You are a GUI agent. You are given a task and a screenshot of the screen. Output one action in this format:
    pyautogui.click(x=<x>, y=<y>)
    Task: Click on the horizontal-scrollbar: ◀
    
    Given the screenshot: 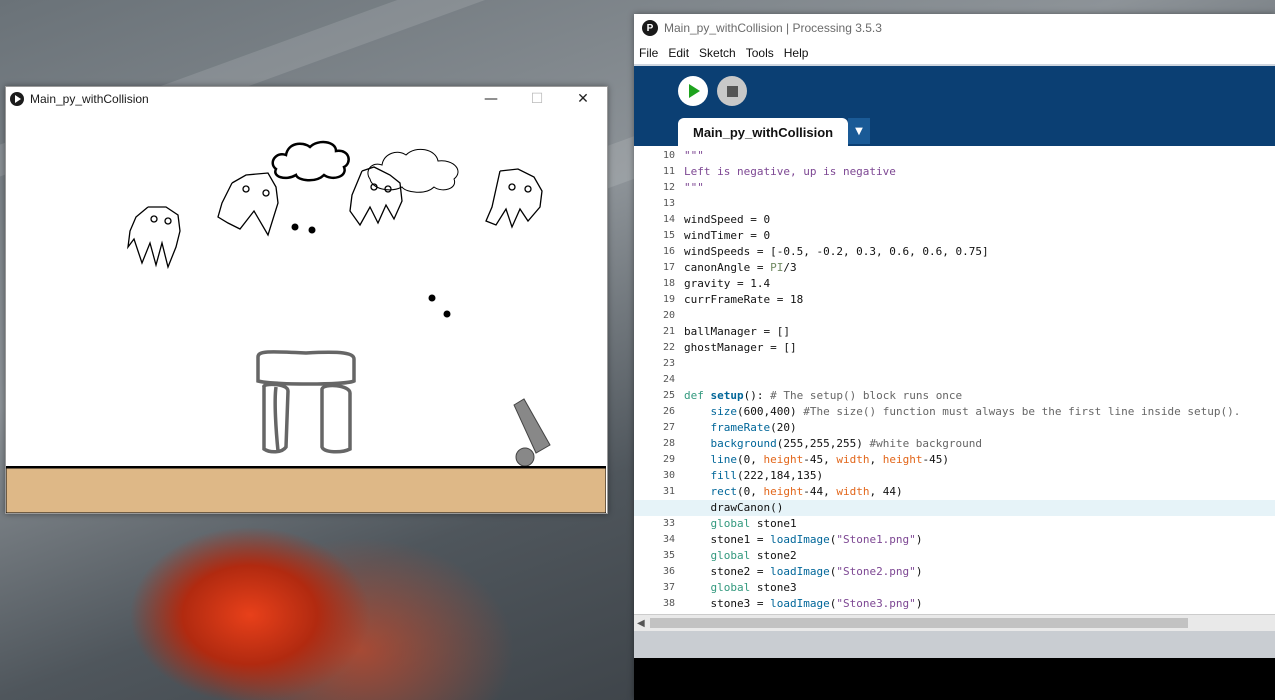 What is the action you would take?
    pyautogui.click(x=954, y=622)
    